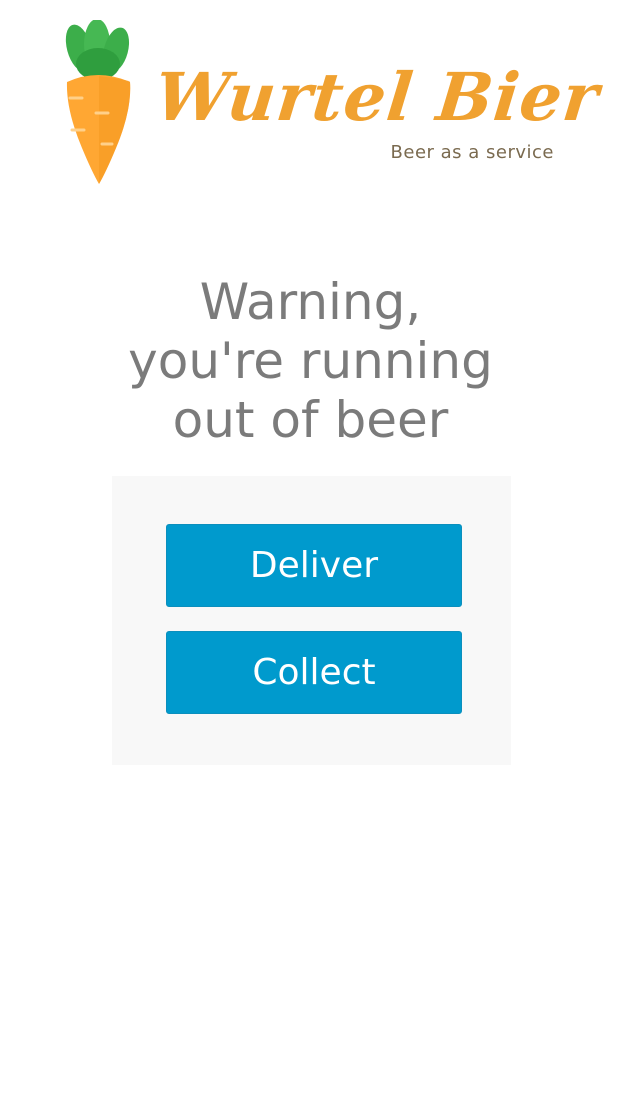 The width and height of the screenshot is (621, 1104). I want to click on warning-line: you're running, so click(310, 361).